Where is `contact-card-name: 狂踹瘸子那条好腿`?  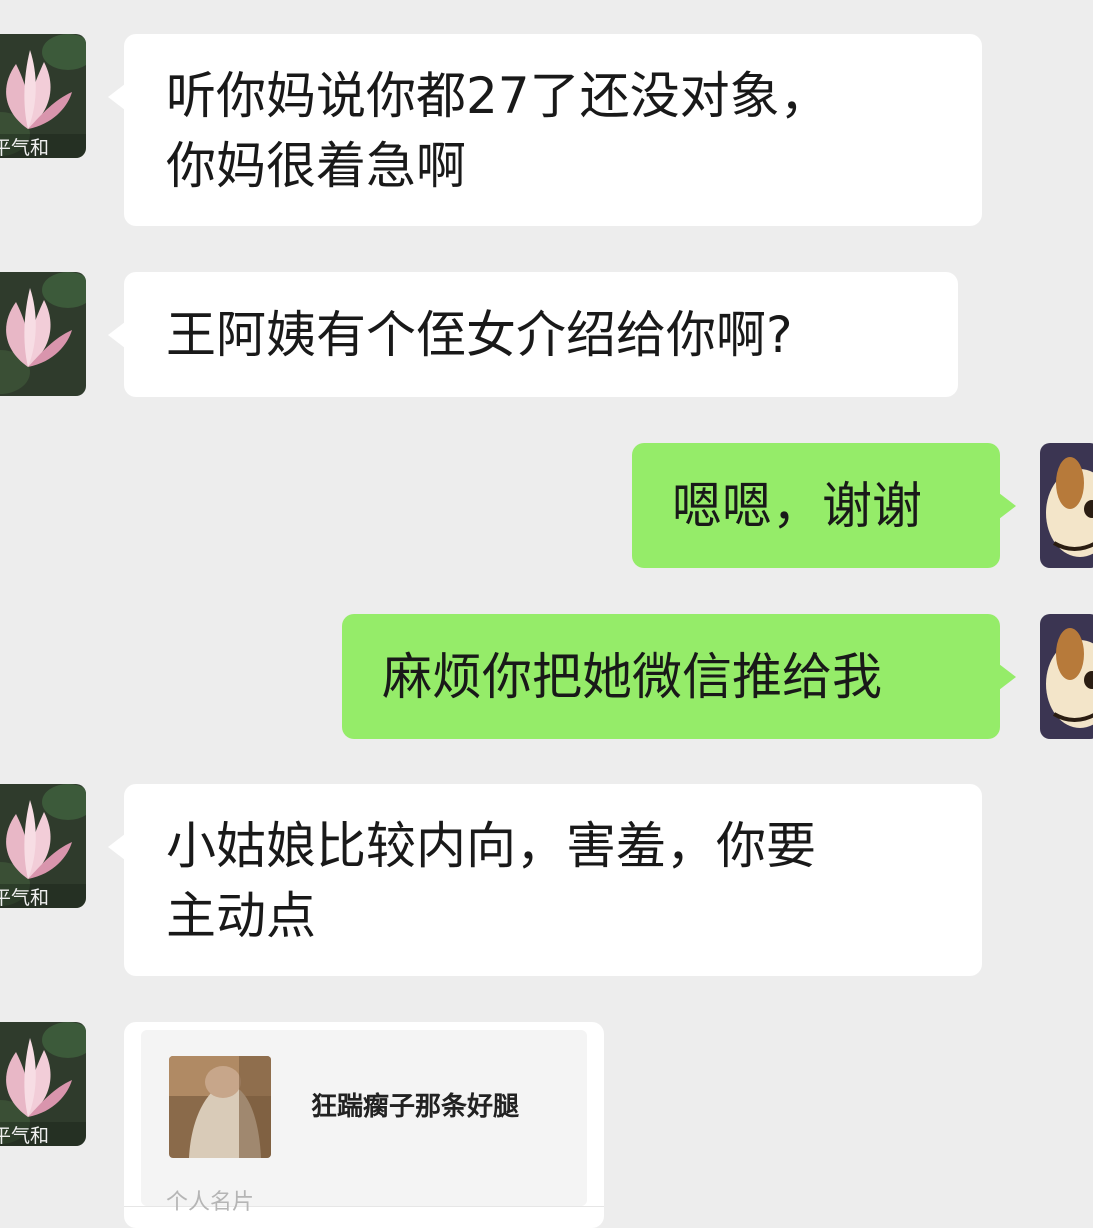 contact-card-name: 狂踹瘸子那条好腿 is located at coordinates (415, 1107).